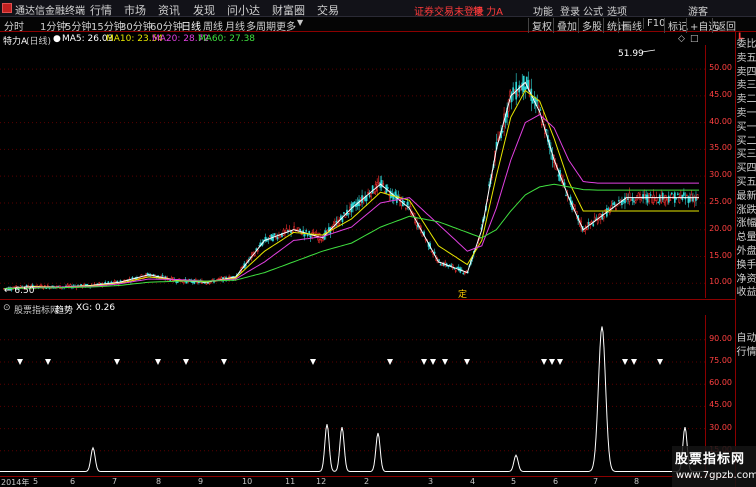  What do you see at coordinates (169, 10) in the screenshot?
I see `menu-news: 资讯` at bounding box center [169, 10].